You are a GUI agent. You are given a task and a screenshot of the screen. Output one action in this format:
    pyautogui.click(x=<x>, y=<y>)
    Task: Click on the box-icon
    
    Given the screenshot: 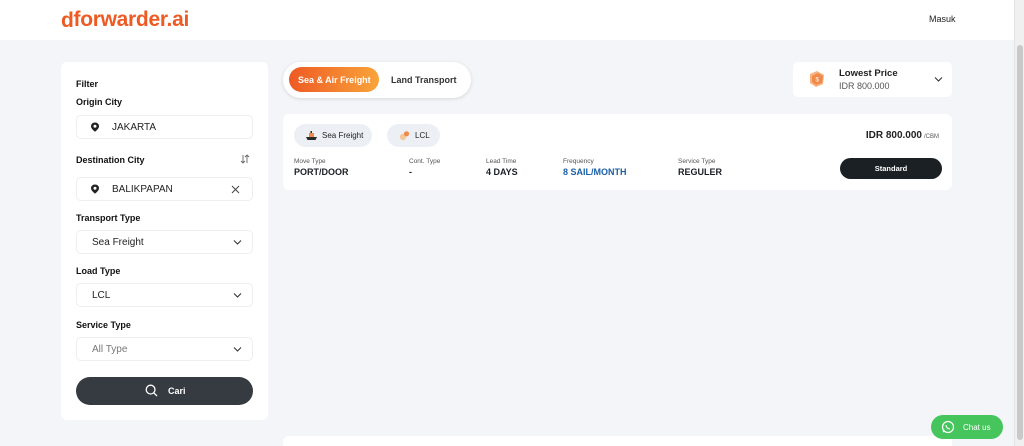 What is the action you would take?
    pyautogui.click(x=404, y=136)
    